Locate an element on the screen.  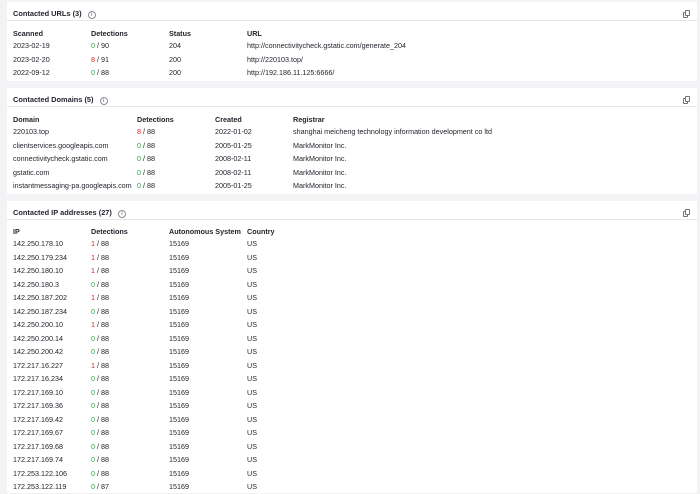
ip-link: 142.250.178.10 is located at coordinates (52, 244).